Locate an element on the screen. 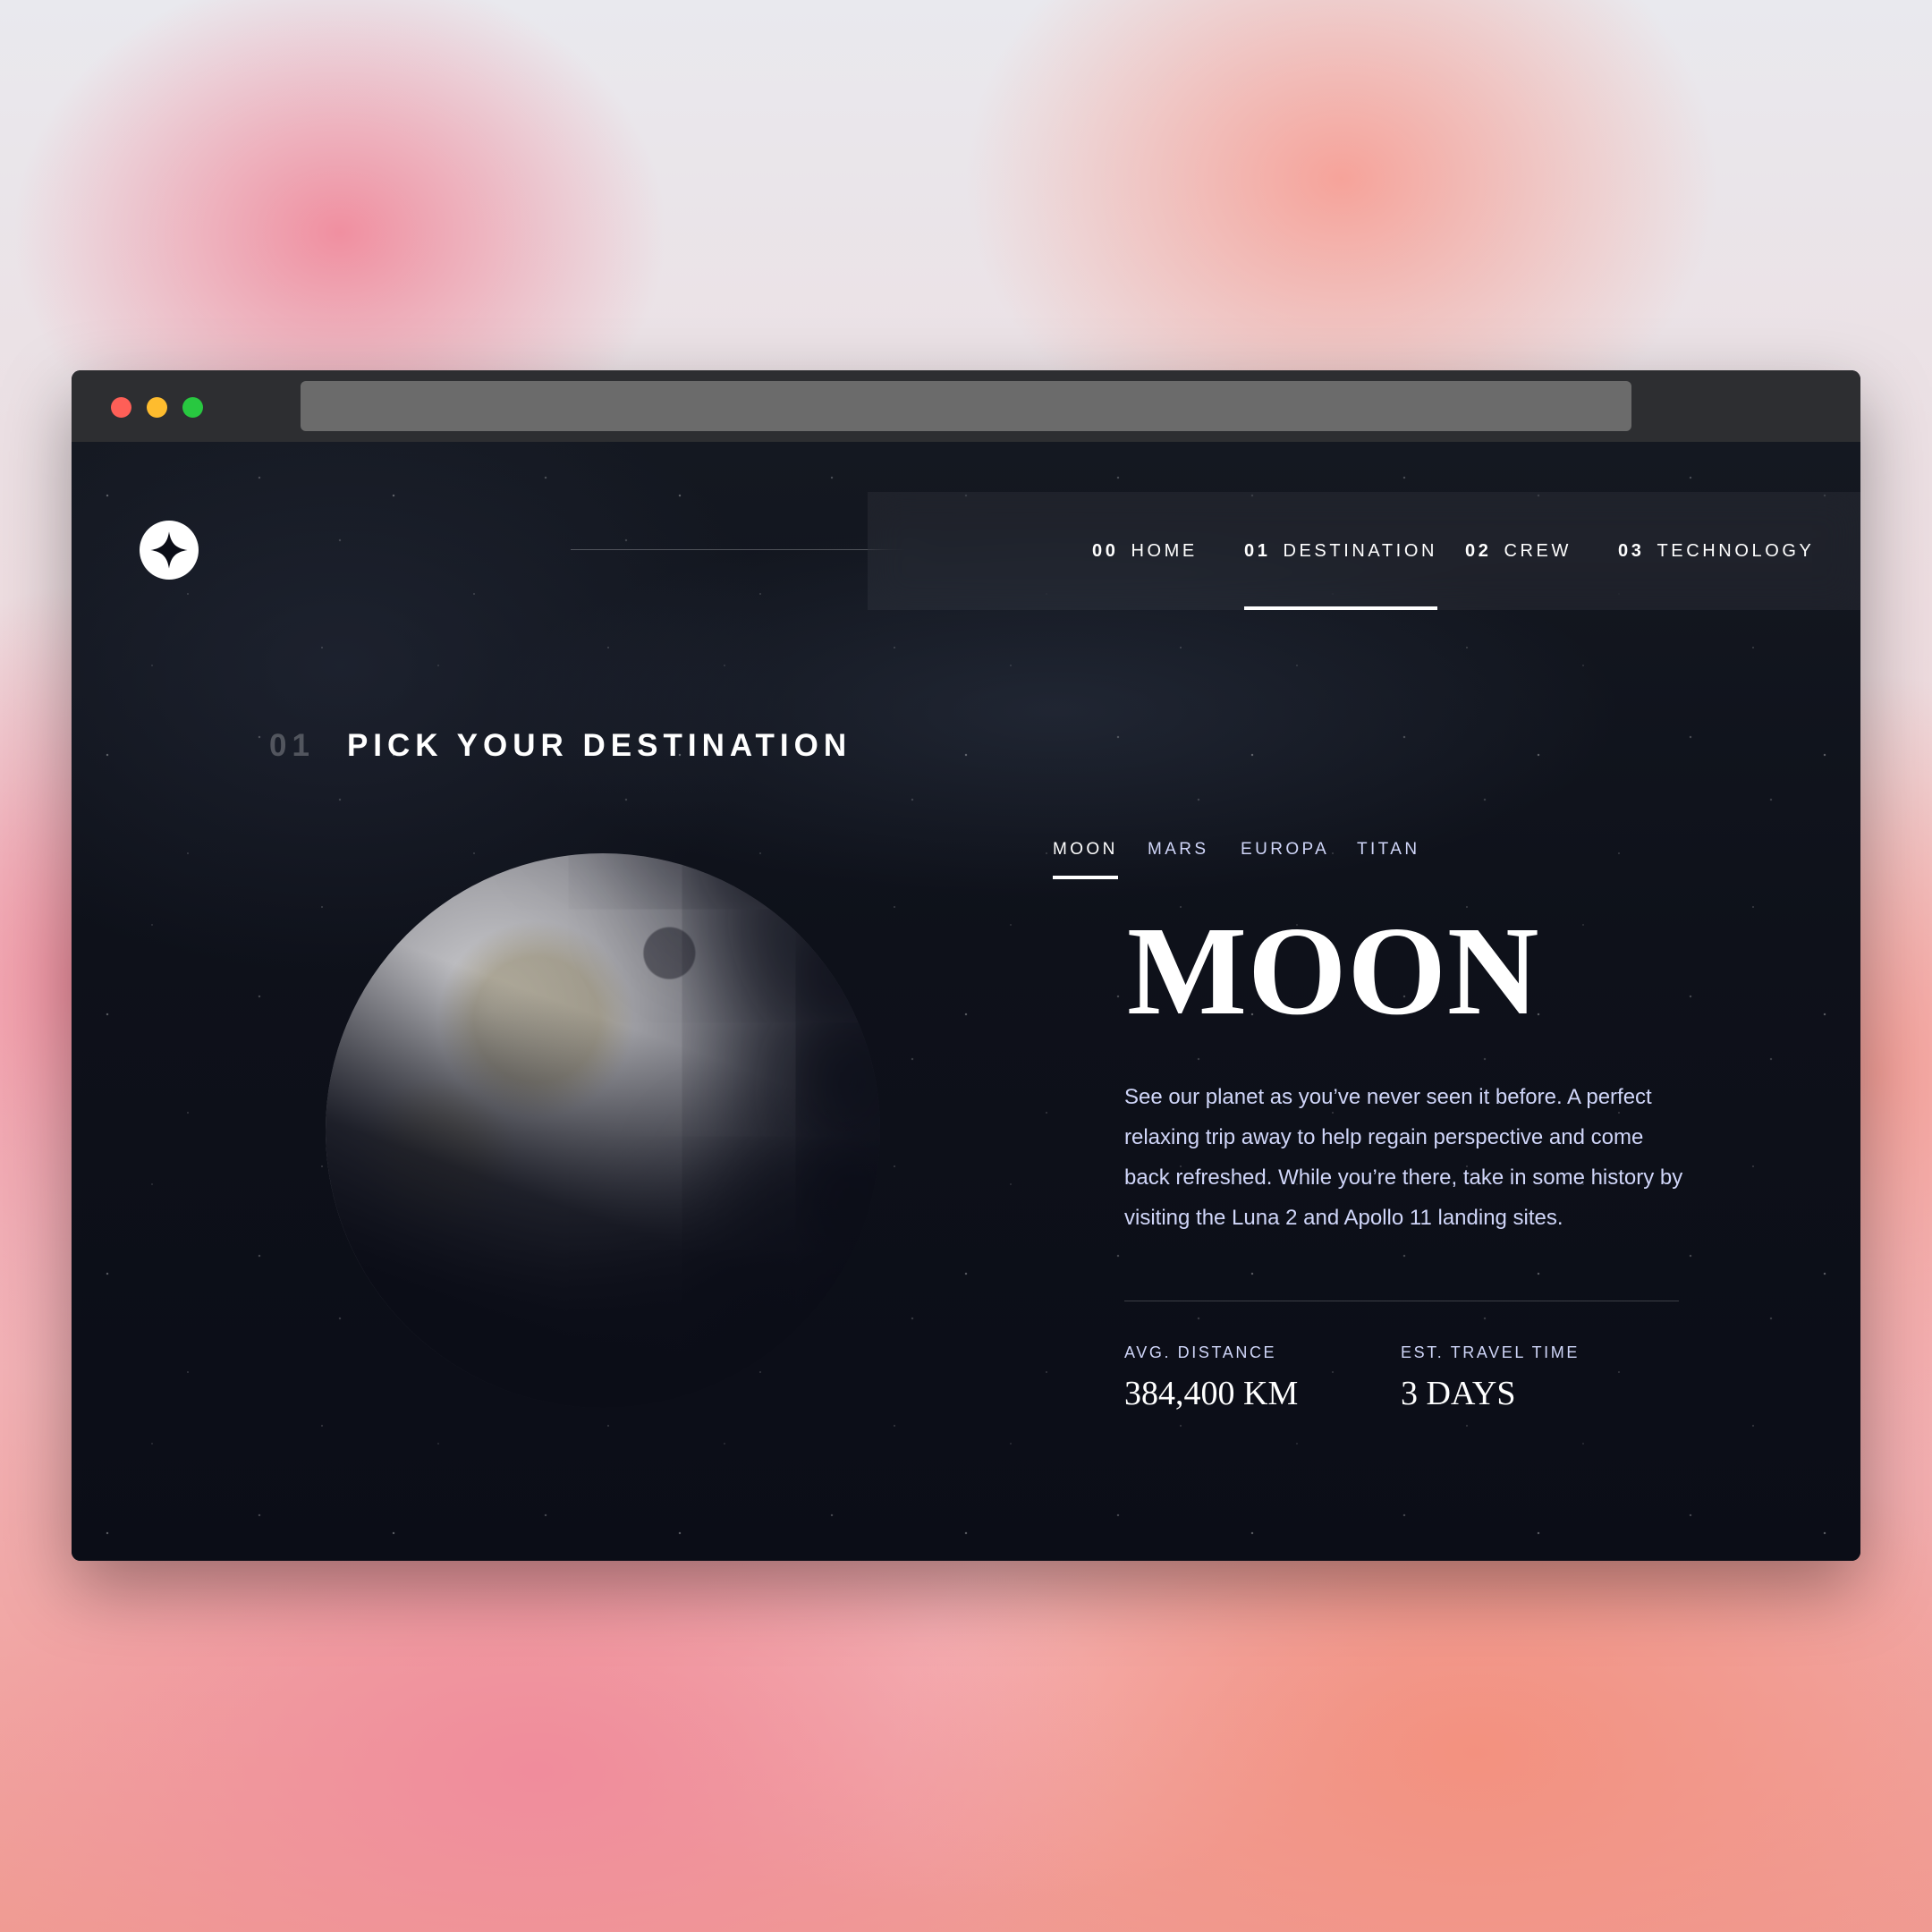  nav-label: CREW is located at coordinates (1538, 550).